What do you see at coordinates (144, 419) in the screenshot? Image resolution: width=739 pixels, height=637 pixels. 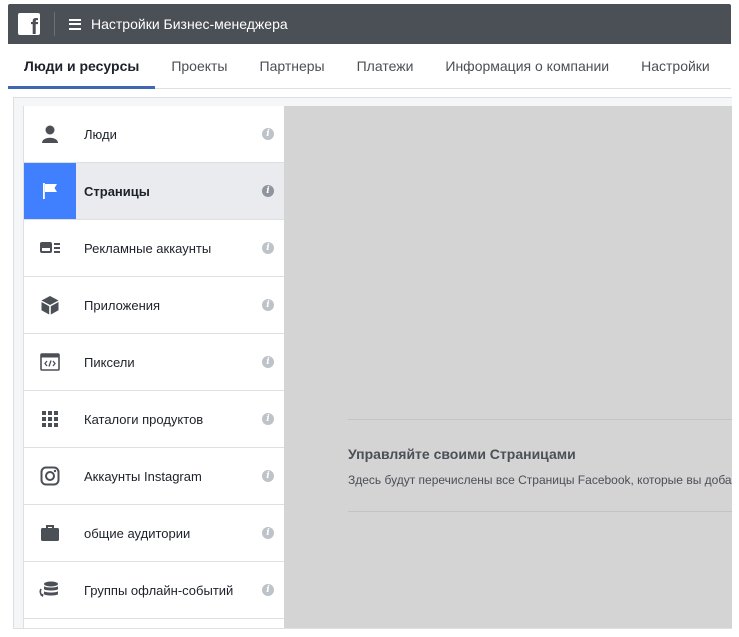 I see `sidebar-item-label: Каталоги продуктов` at bounding box center [144, 419].